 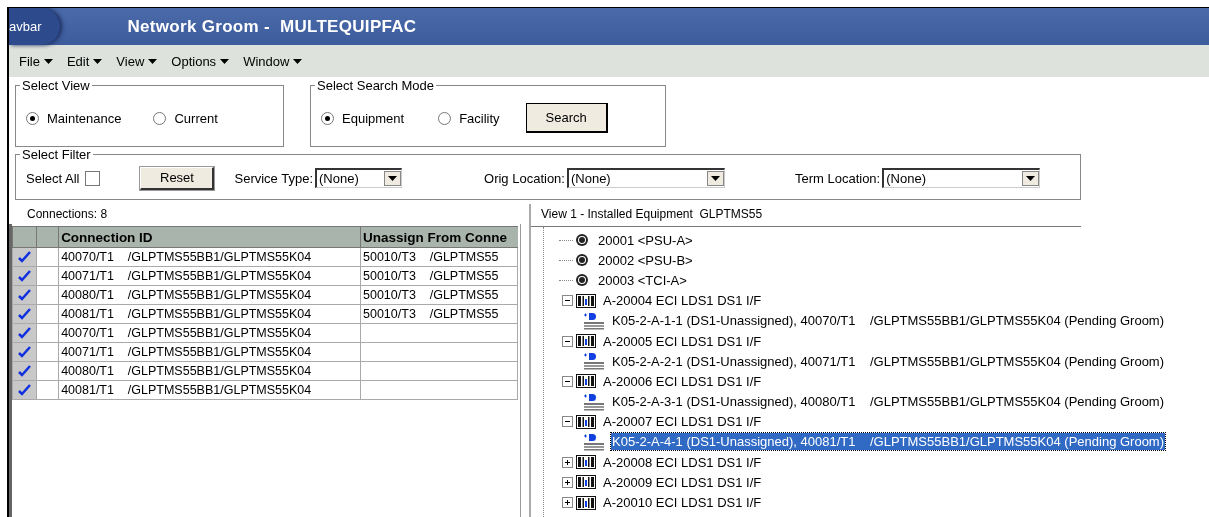 I want to click on window-title: Network Groom - MULTEQUIPFAC, so click(x=272, y=26).